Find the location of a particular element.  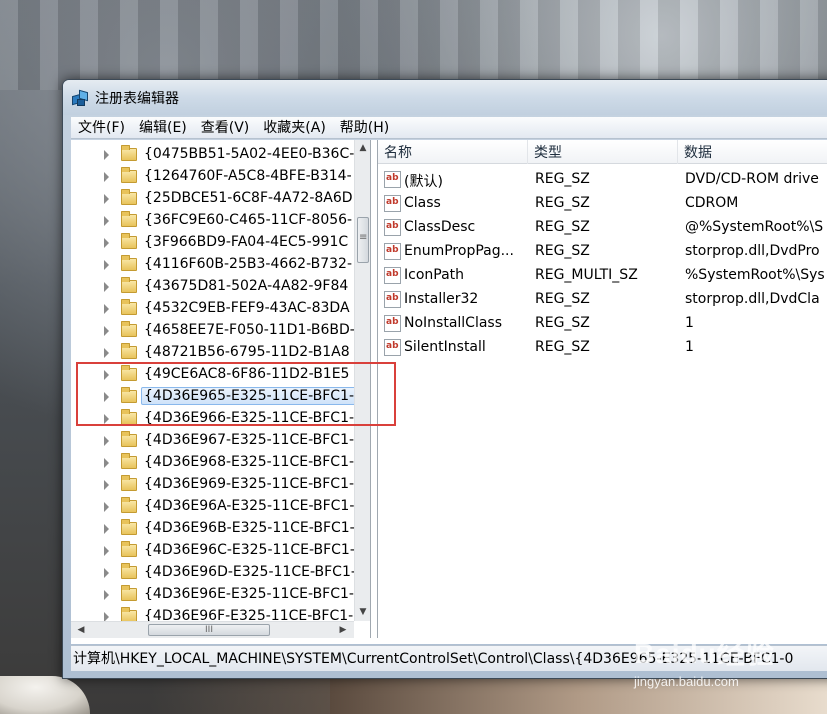

tree-item-label: {43675D81-502A-4A82-9F84 is located at coordinates (246, 286).